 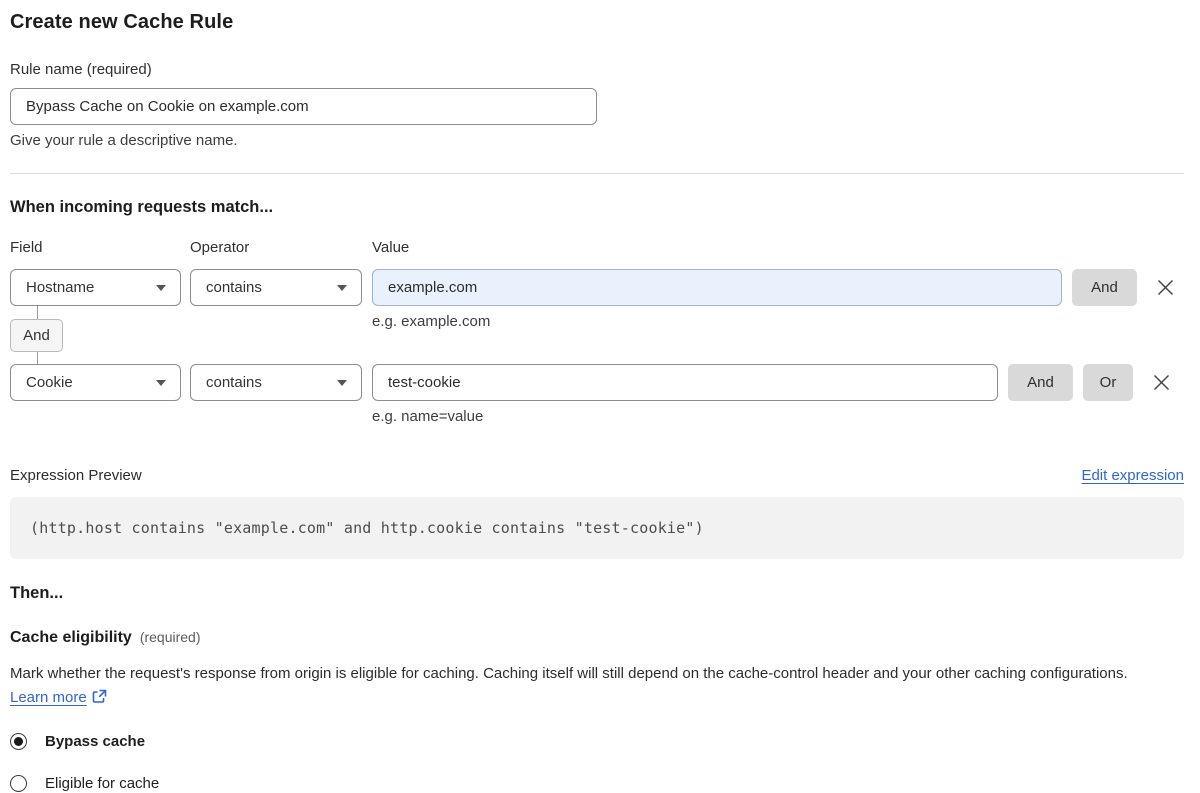 I want to click on field-select-value: Hostname, so click(x=60, y=287).